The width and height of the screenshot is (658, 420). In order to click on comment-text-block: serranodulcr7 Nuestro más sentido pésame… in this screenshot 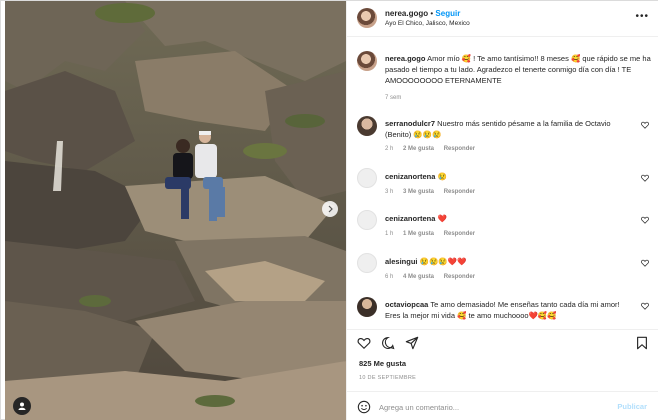, I will do `click(511, 129)`.